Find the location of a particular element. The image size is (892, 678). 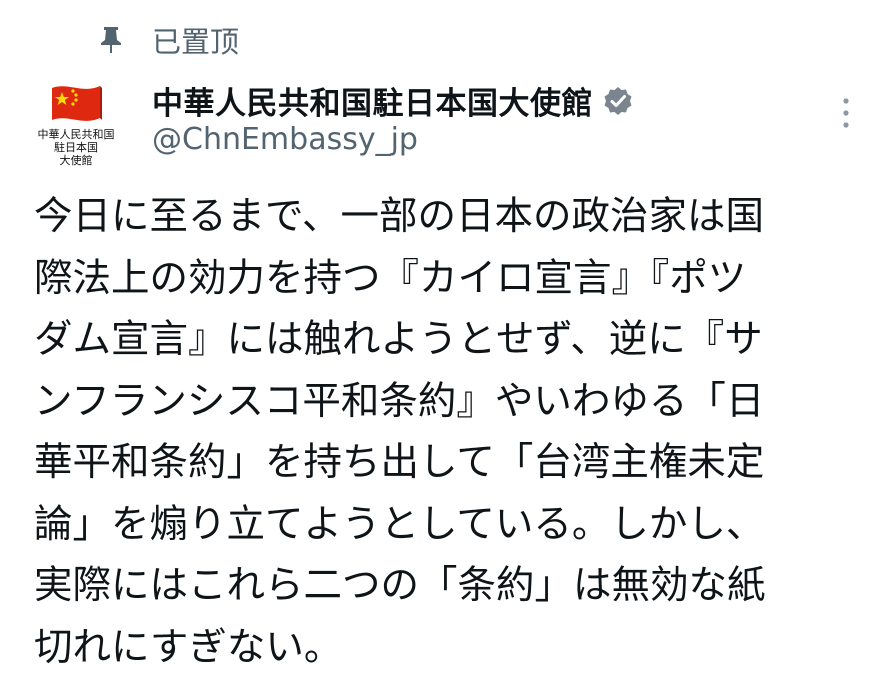

account-handle: @ChnEmbassy_jp is located at coordinates (285, 139).